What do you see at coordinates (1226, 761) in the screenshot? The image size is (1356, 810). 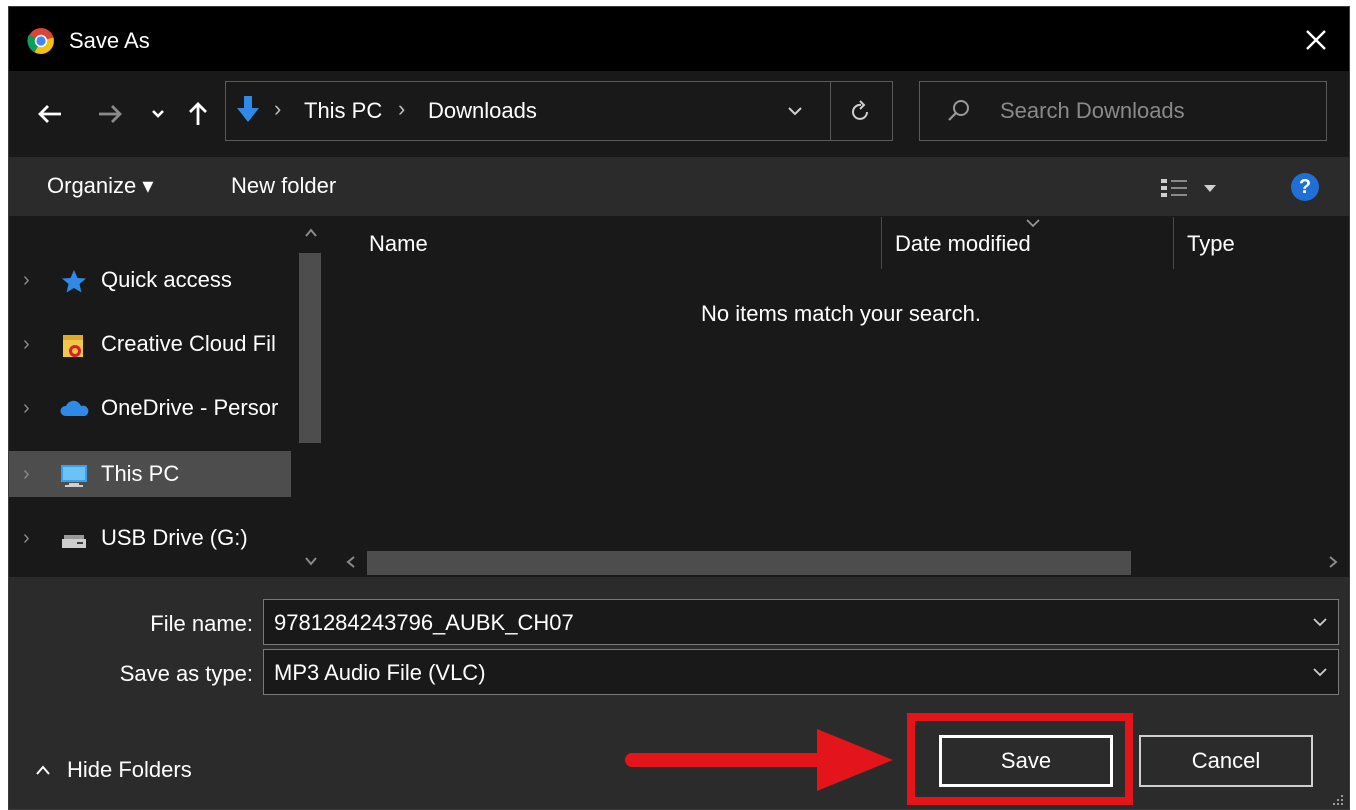 I see `cancel-button: Cancel` at bounding box center [1226, 761].